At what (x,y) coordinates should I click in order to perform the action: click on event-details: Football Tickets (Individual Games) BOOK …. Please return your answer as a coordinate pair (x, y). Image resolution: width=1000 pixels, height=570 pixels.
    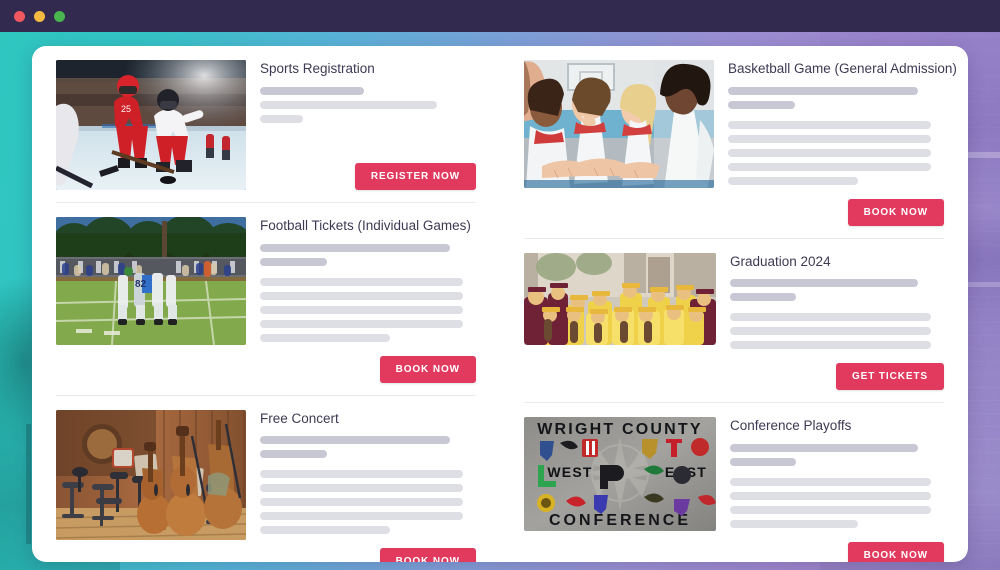
    Looking at the image, I should click on (361, 300).